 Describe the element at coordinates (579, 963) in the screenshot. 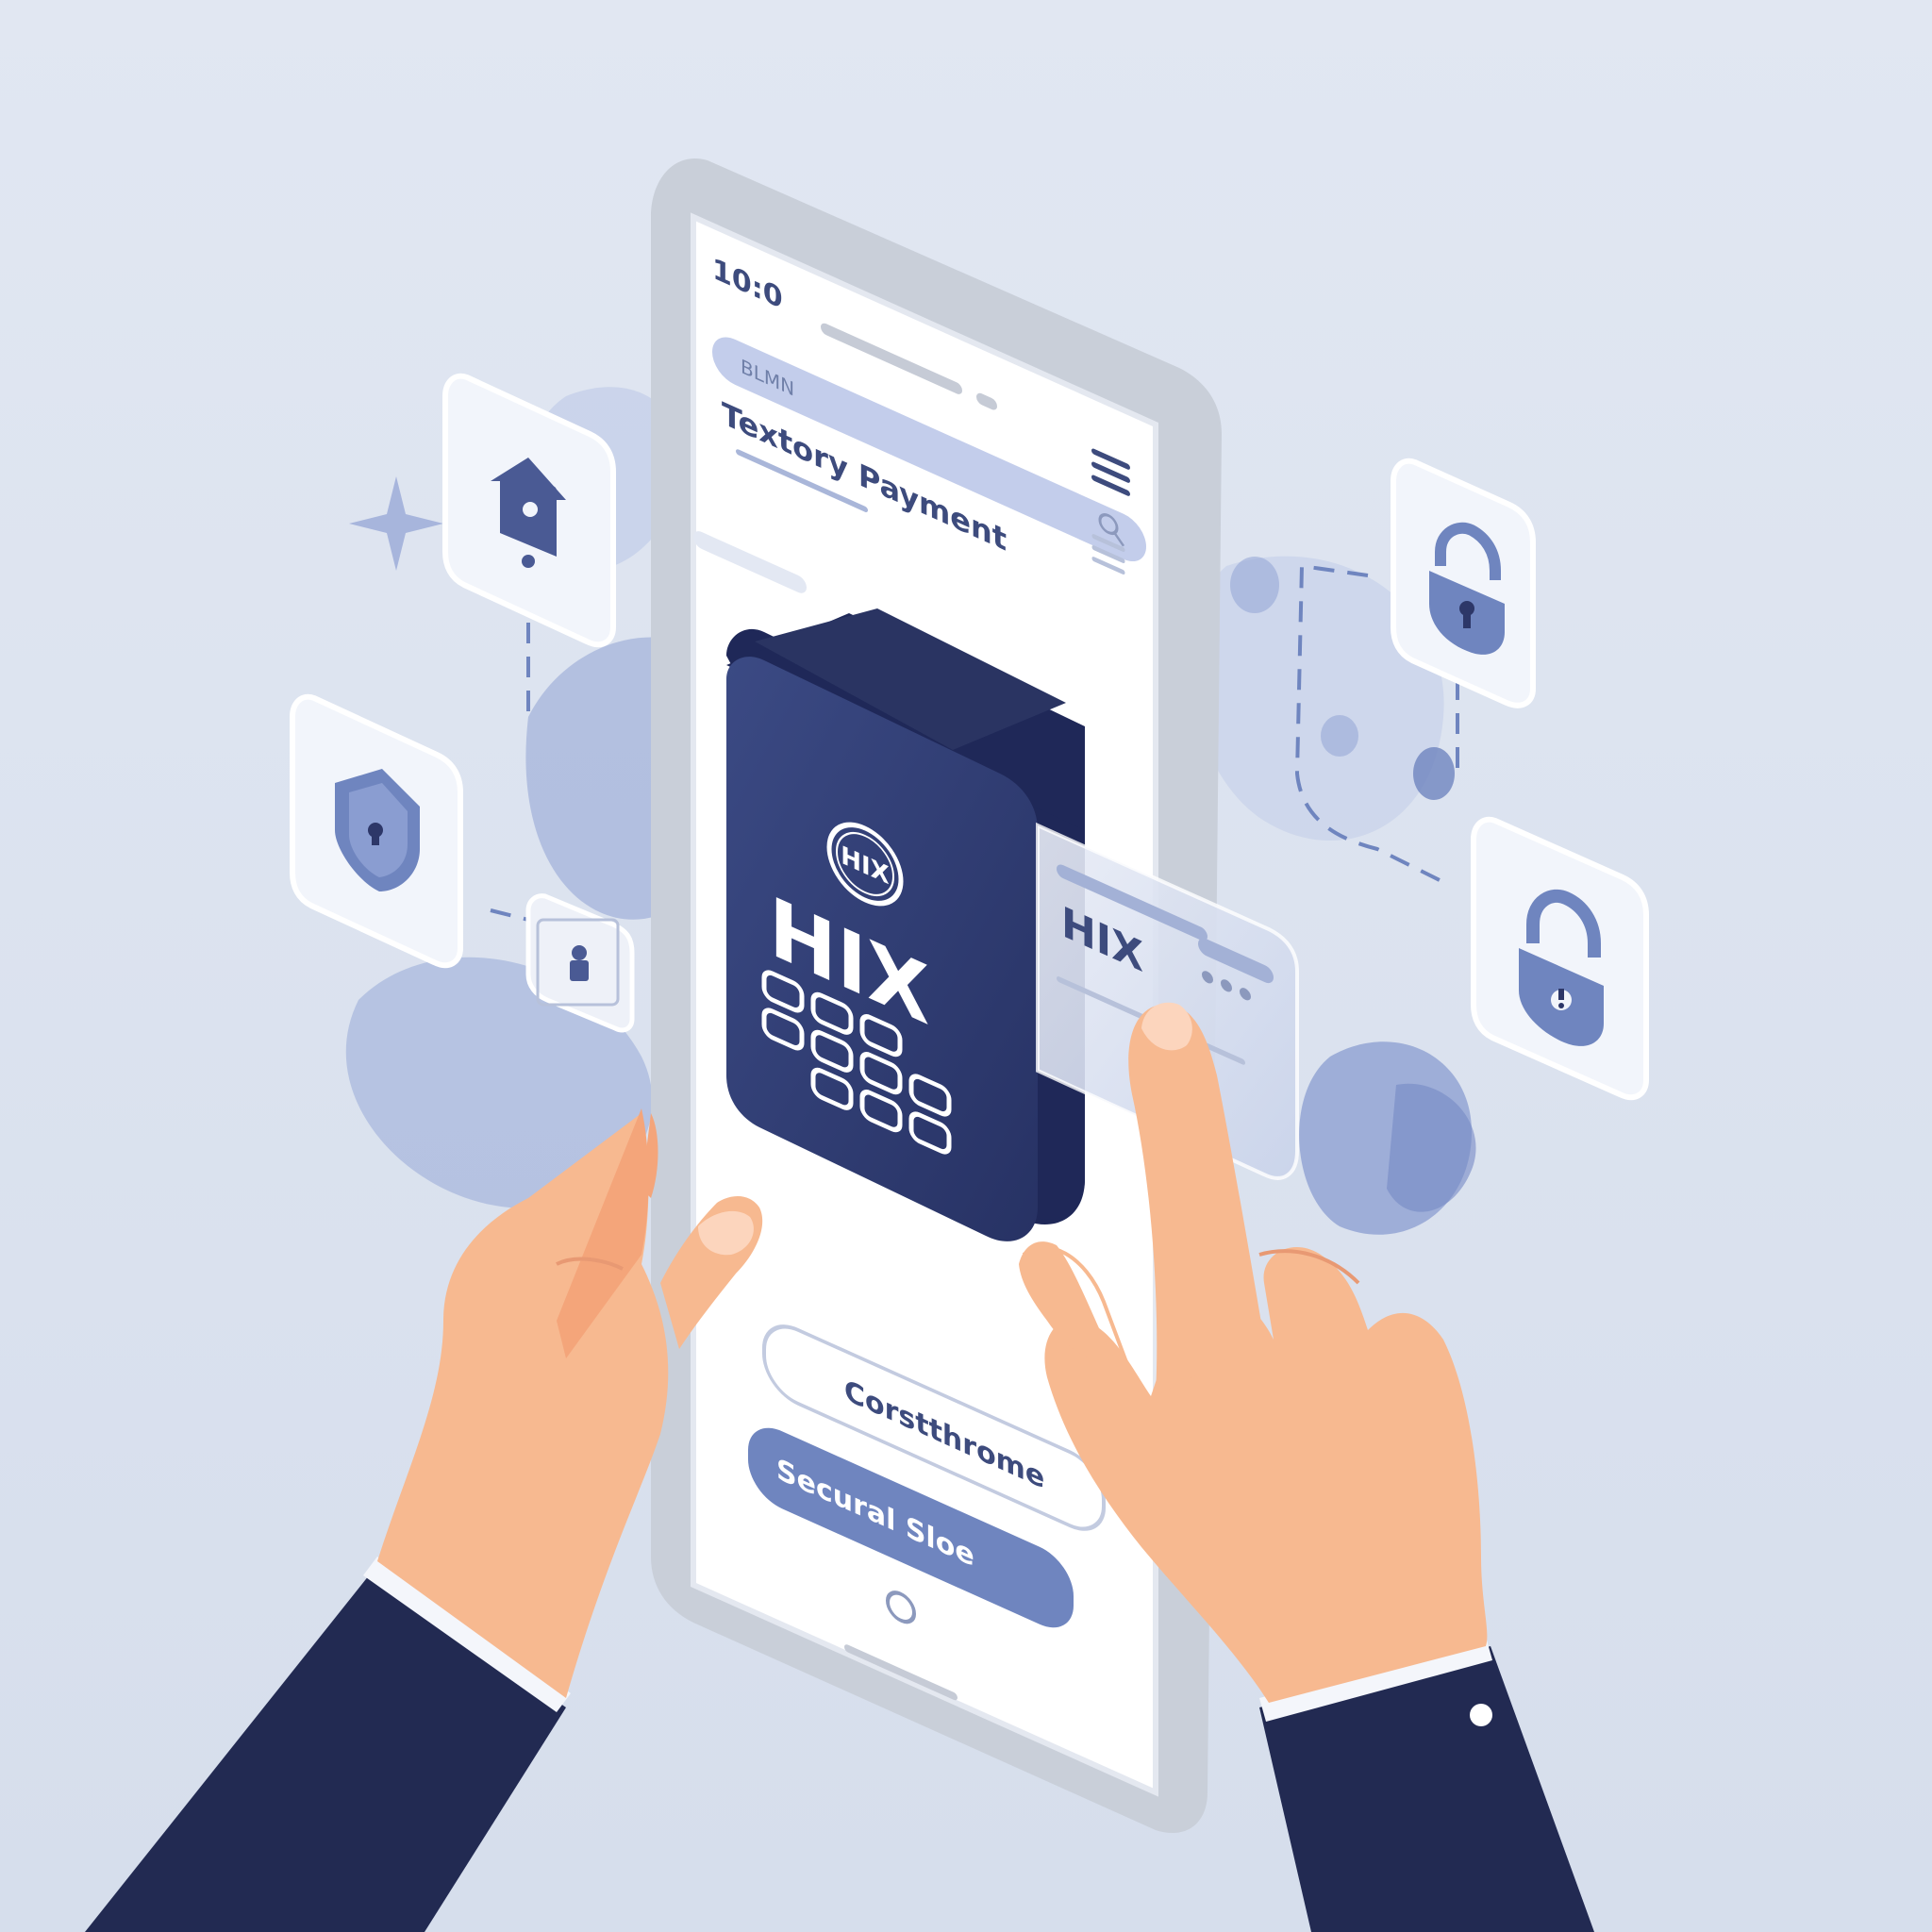

I see `small-lock-icon` at that location.